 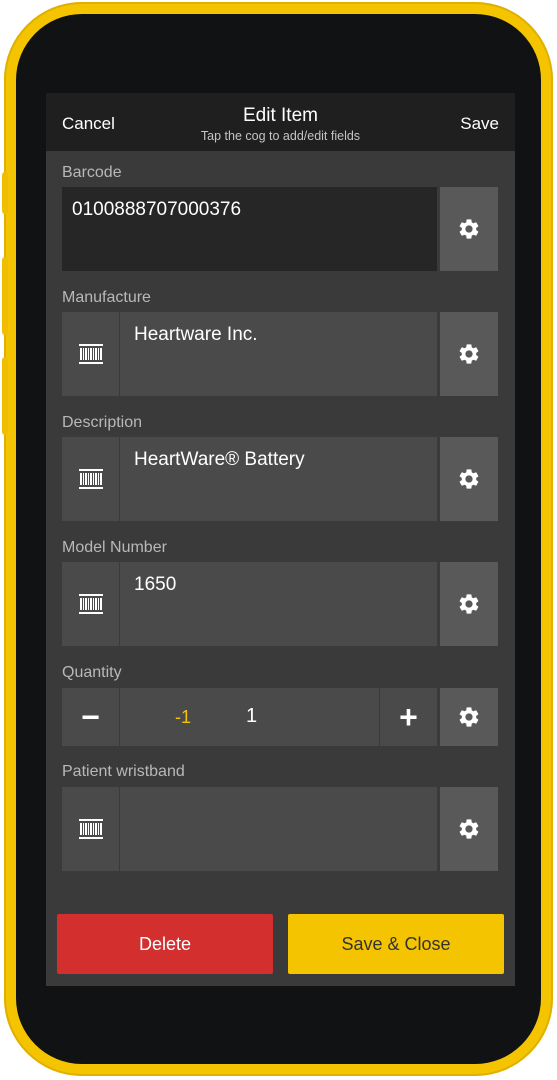 I want to click on quantity-decrement-amount: -1, so click(x=183, y=717).